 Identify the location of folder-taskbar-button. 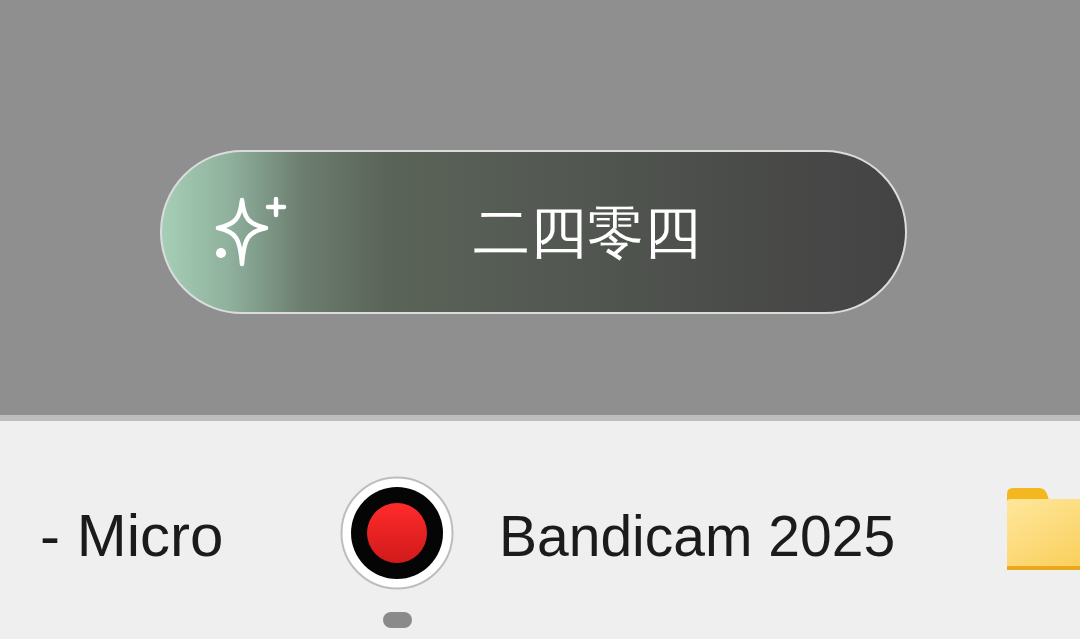
(1043, 529).